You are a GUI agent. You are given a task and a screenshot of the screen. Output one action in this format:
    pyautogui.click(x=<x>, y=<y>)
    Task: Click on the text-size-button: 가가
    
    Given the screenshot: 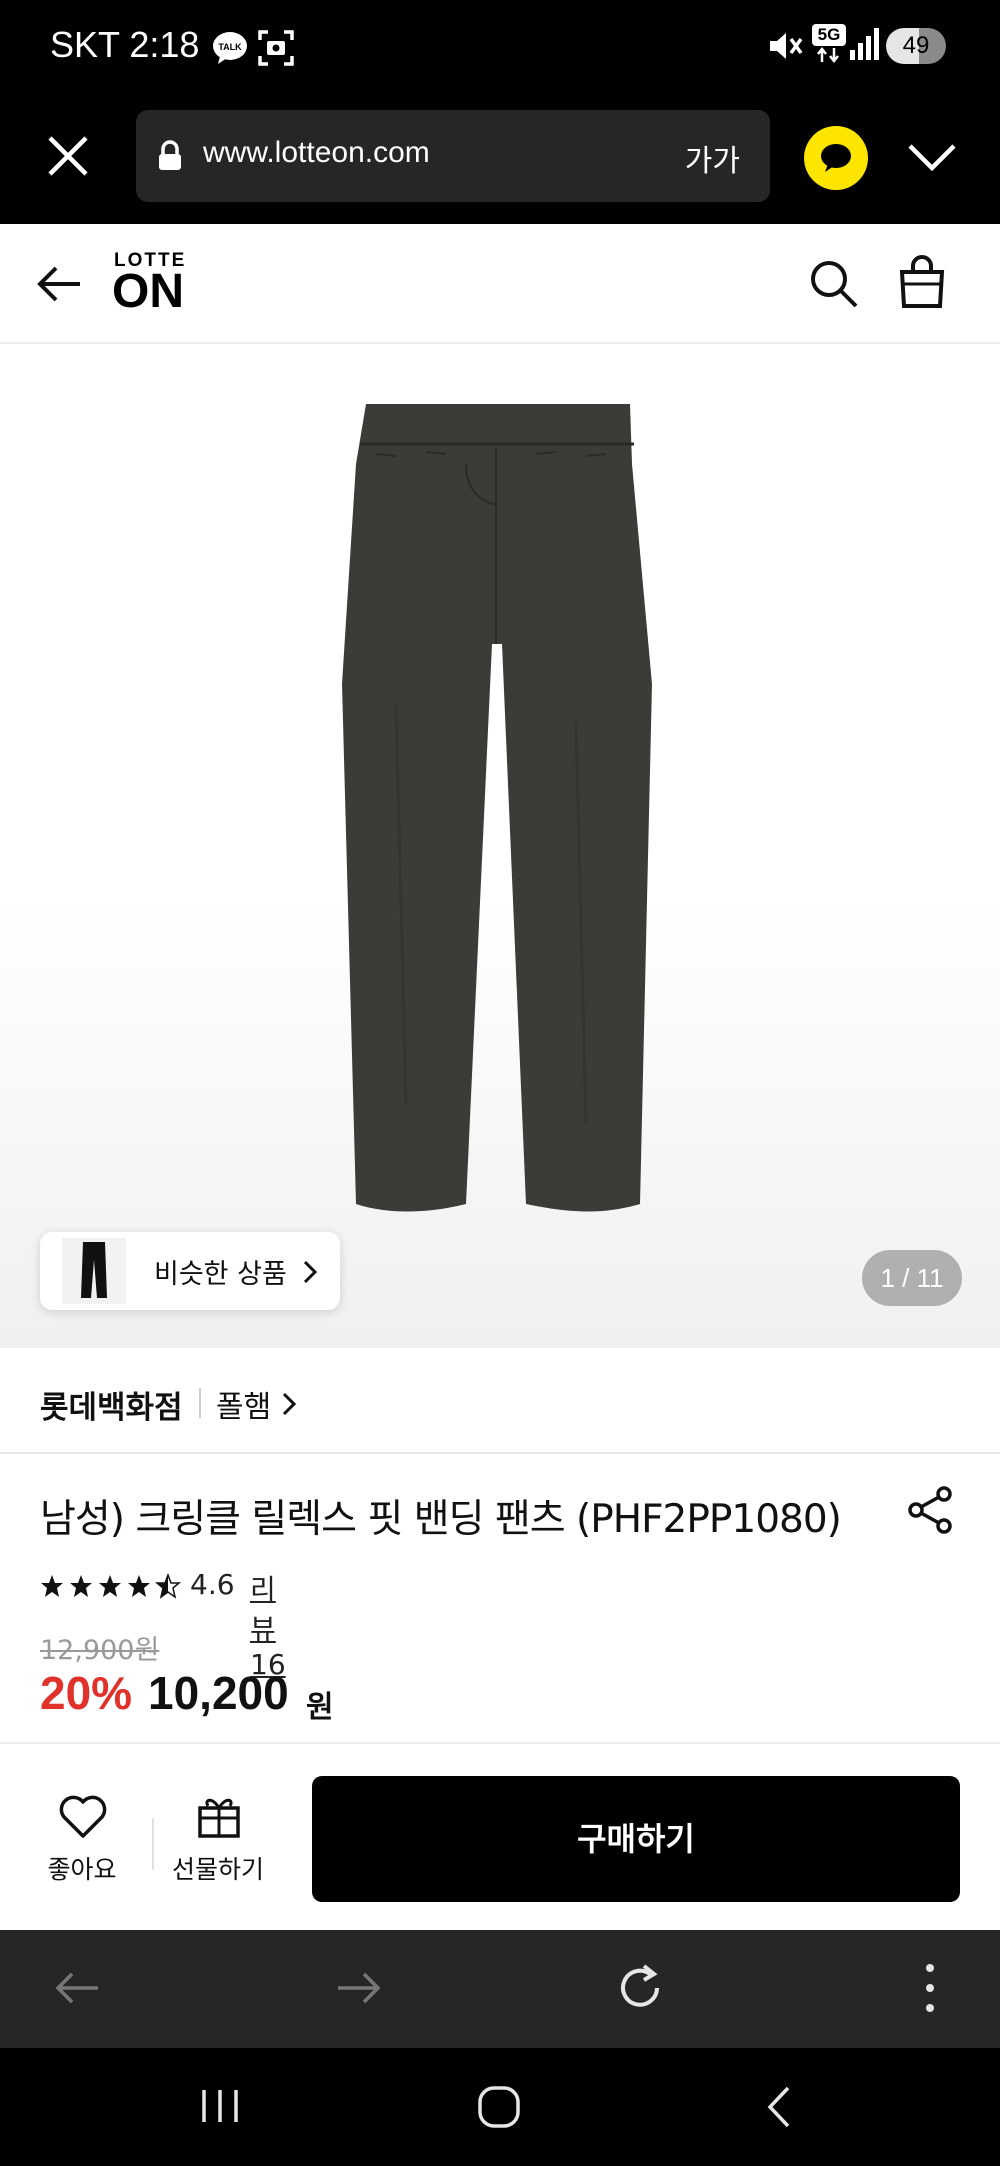 What is the action you would take?
    pyautogui.click(x=712, y=158)
    